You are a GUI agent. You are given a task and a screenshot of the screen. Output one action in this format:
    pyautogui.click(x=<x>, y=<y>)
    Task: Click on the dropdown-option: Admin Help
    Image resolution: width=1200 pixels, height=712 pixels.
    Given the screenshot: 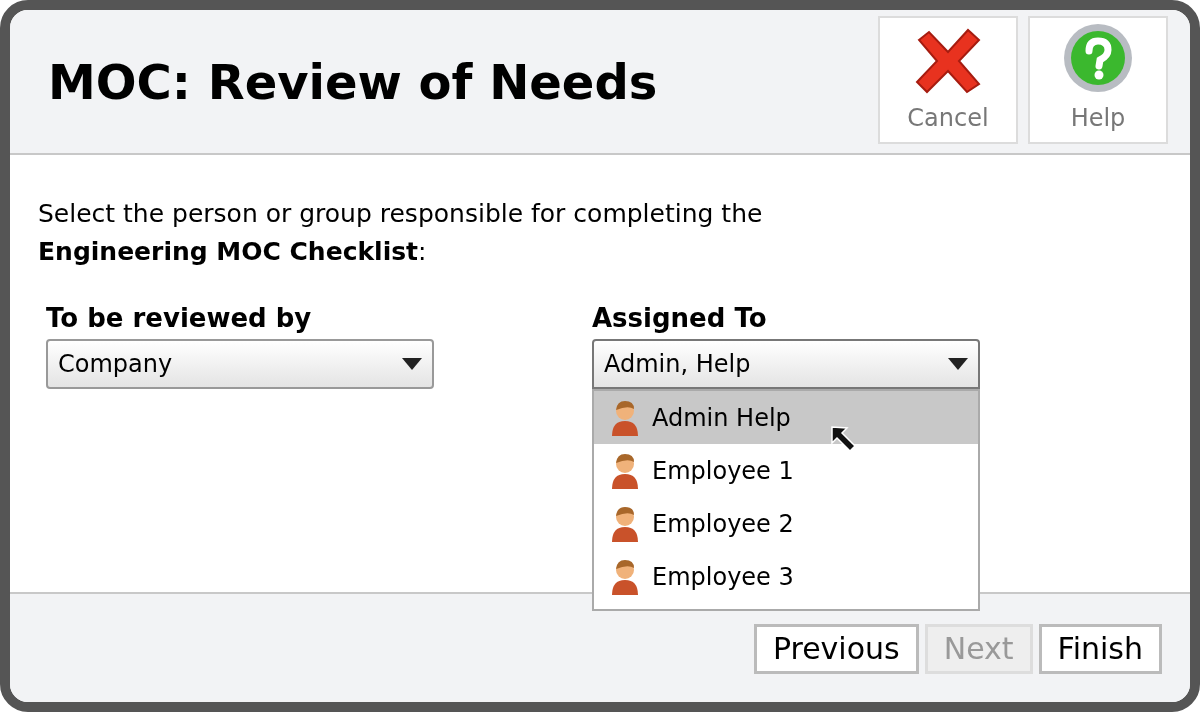 What is the action you would take?
    pyautogui.click(x=786, y=417)
    